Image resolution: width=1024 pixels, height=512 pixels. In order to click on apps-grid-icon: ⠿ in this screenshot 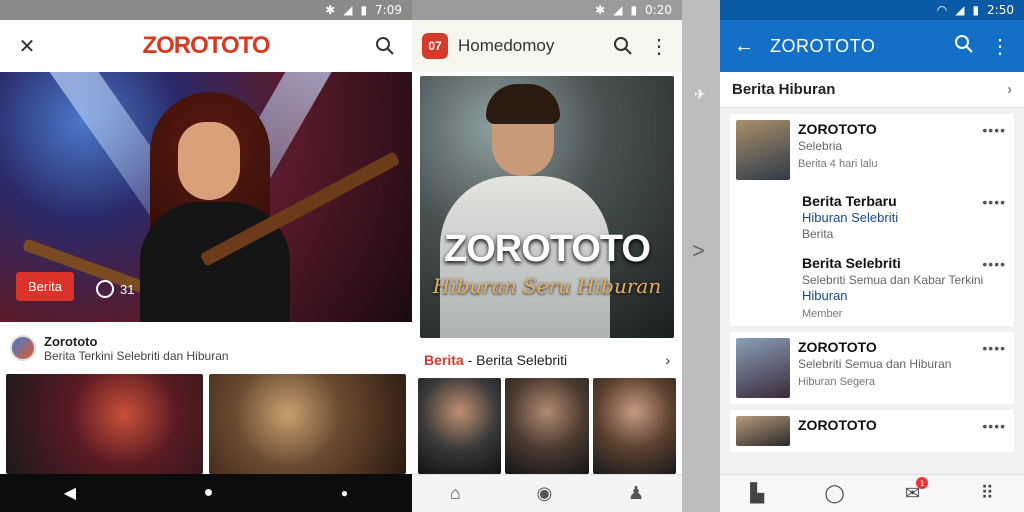, I will do `click(987, 493)`.